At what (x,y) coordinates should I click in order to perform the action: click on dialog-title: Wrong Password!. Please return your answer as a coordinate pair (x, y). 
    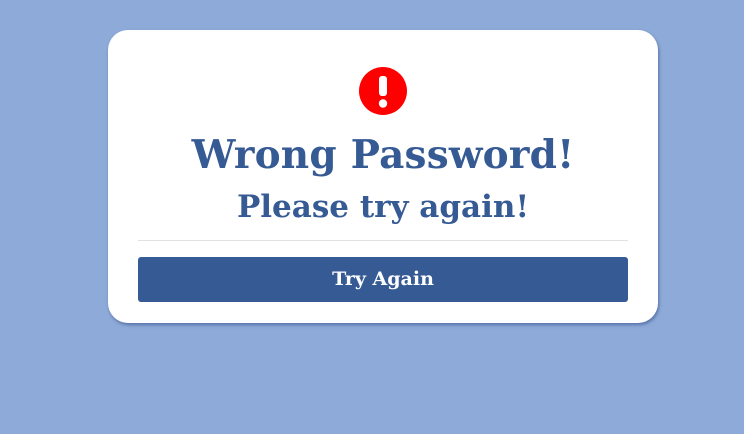
    Looking at the image, I should click on (383, 155).